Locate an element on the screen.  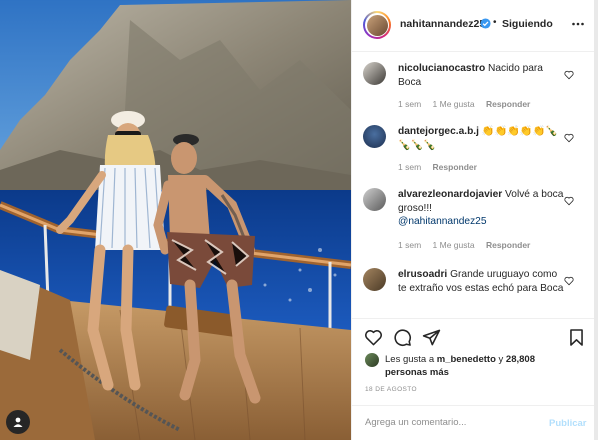
publish-button: Publicar is located at coordinates (568, 423).